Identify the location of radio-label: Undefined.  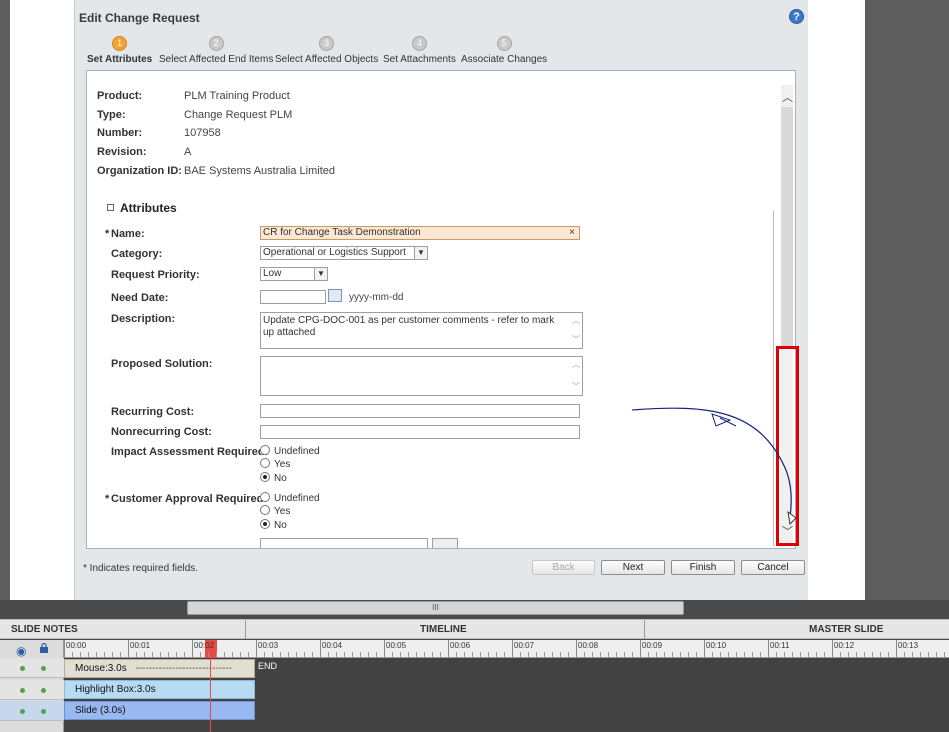
(297, 498).